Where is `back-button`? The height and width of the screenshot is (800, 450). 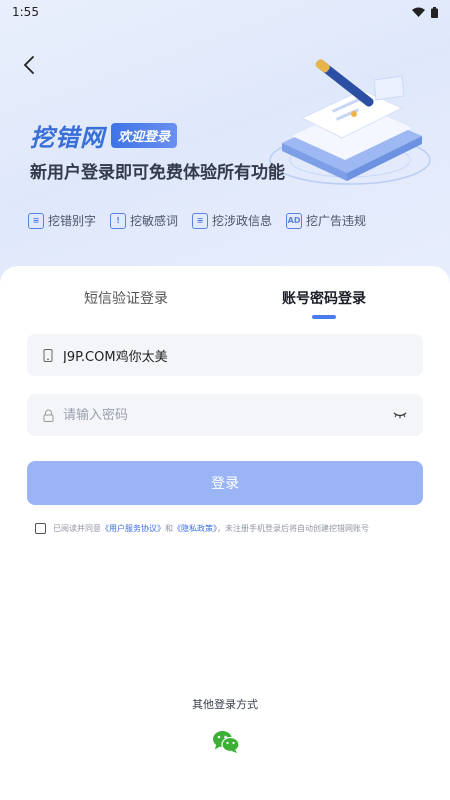 back-button is located at coordinates (29, 65).